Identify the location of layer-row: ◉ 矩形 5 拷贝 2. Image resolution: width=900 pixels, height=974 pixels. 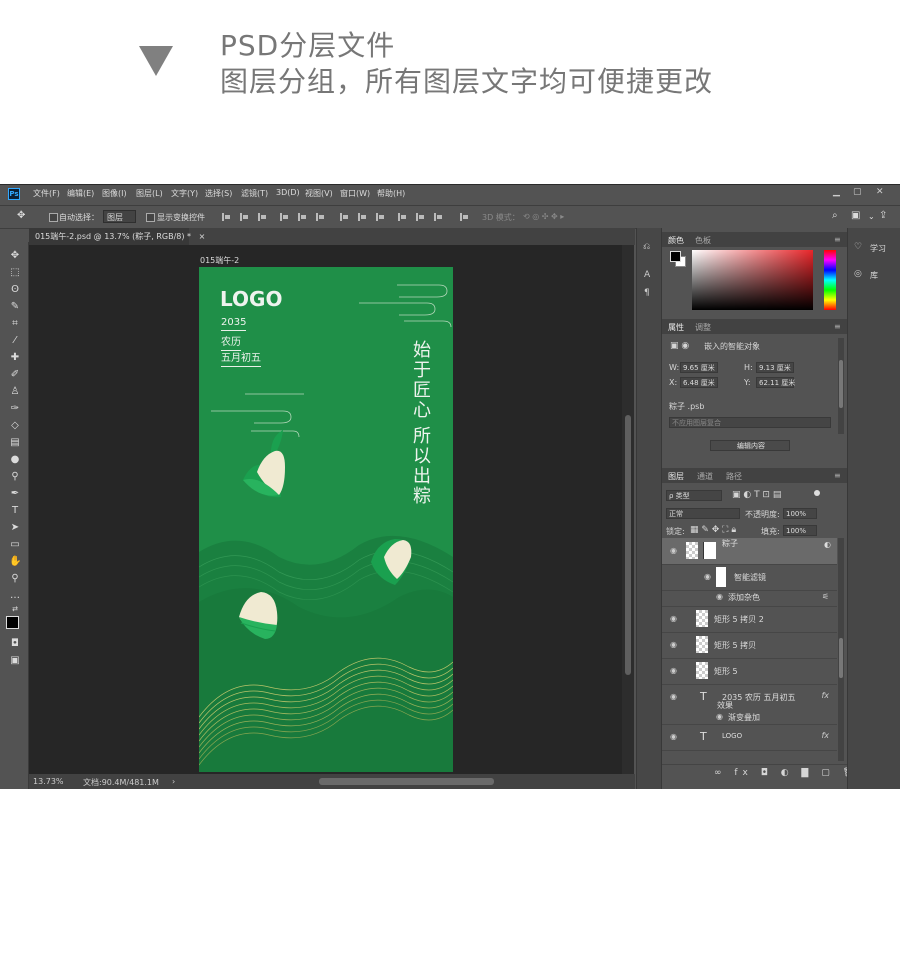
(749, 619).